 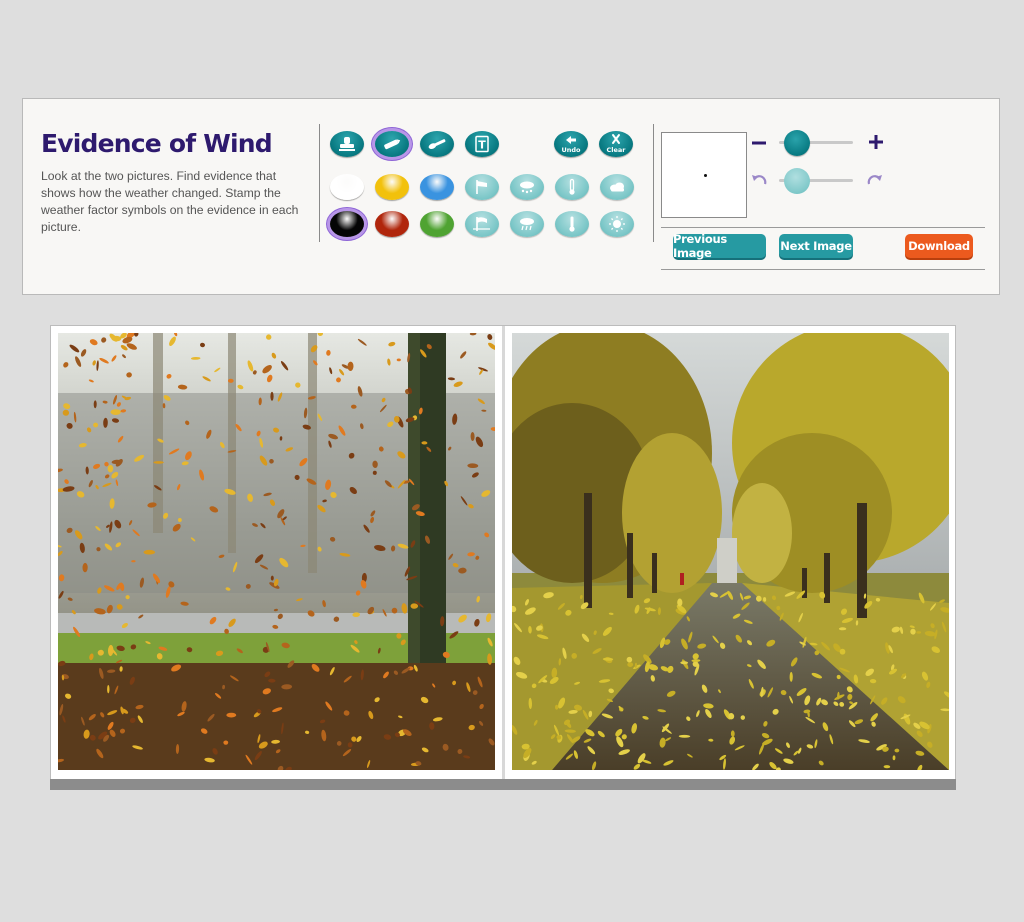 I want to click on rotate-right-icon, so click(x=874, y=180).